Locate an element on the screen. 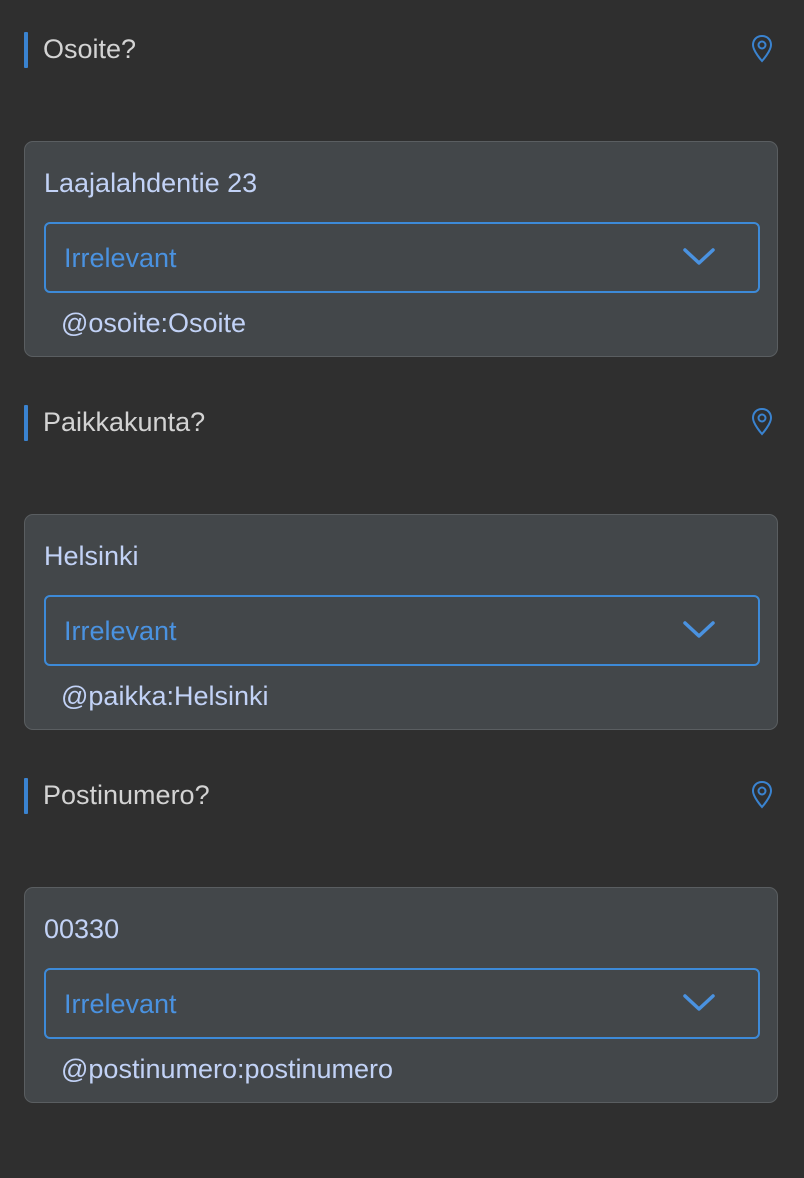  answer-value: Laajalahdentie 23 is located at coordinates (151, 183).